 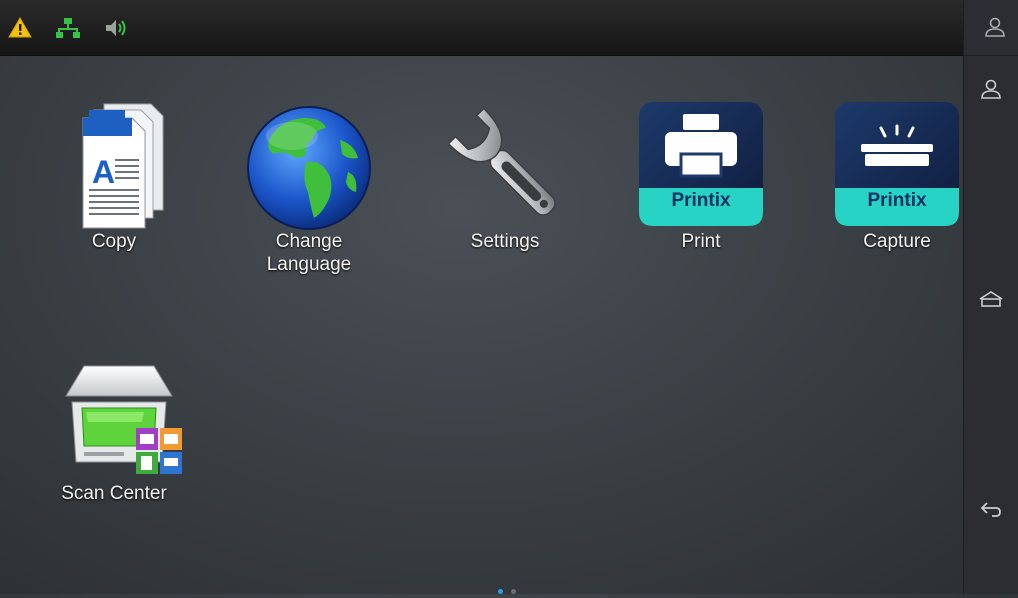 What do you see at coordinates (114, 493) in the screenshot?
I see `app-label: Scan Center` at bounding box center [114, 493].